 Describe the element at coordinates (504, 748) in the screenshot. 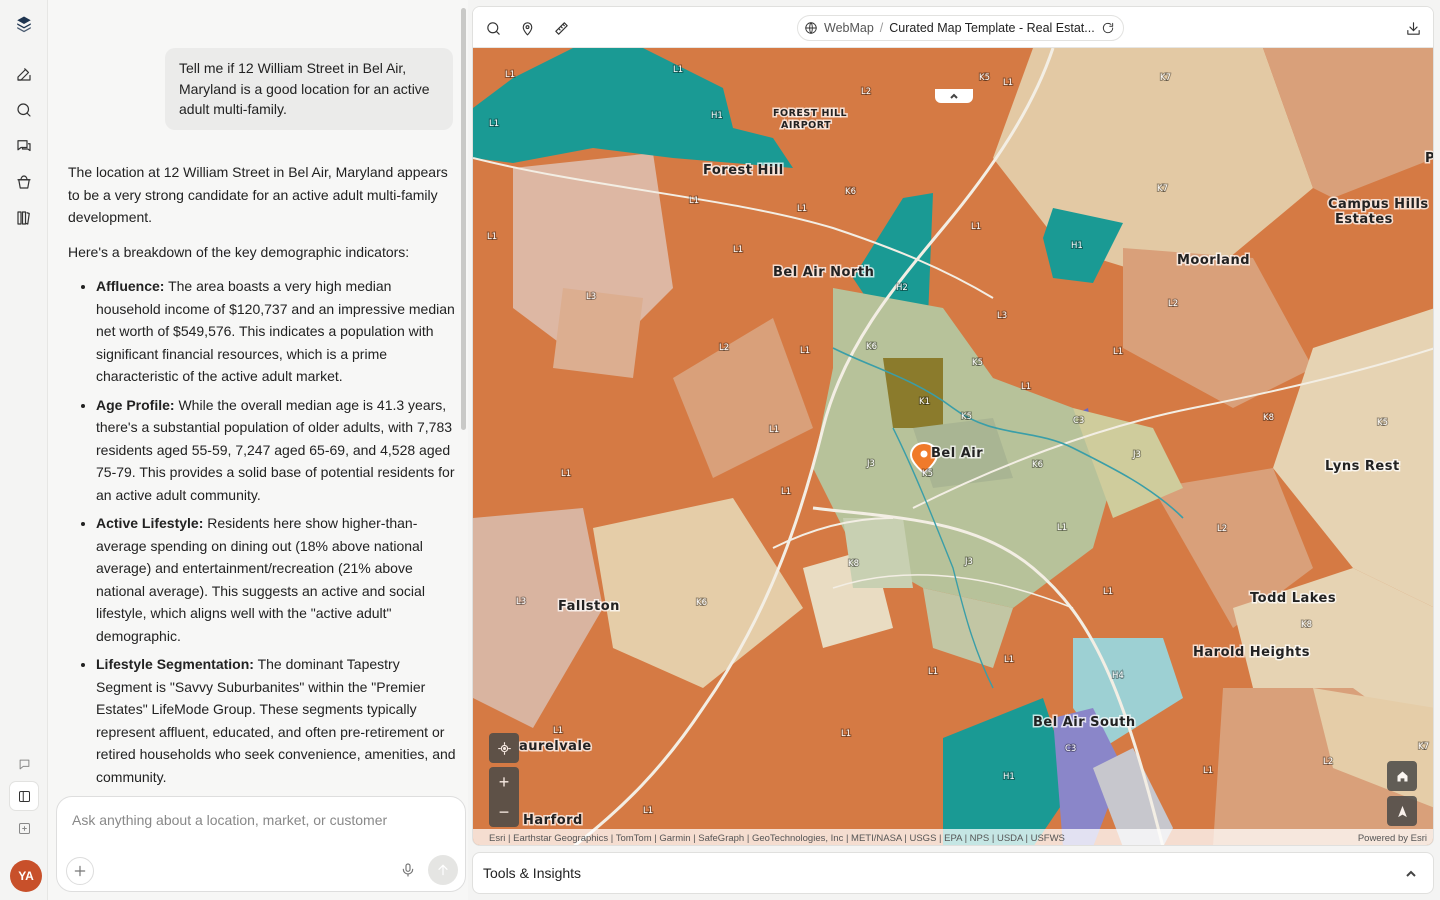

I see `locate-button` at that location.